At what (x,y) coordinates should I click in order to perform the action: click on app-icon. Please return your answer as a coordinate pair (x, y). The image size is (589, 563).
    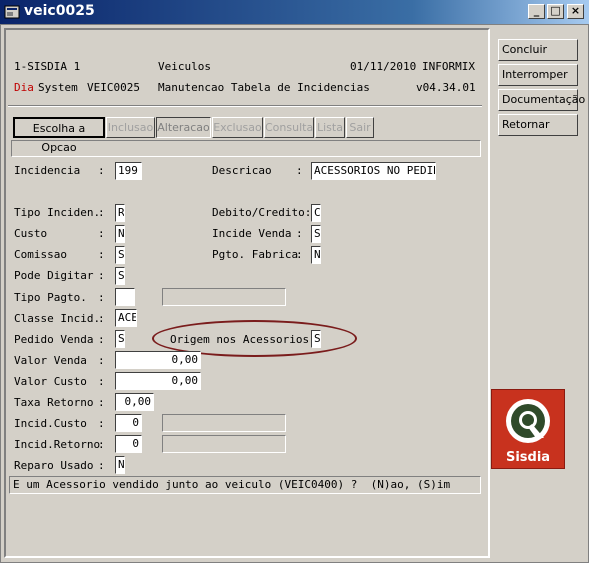
    Looking at the image, I should click on (12, 12).